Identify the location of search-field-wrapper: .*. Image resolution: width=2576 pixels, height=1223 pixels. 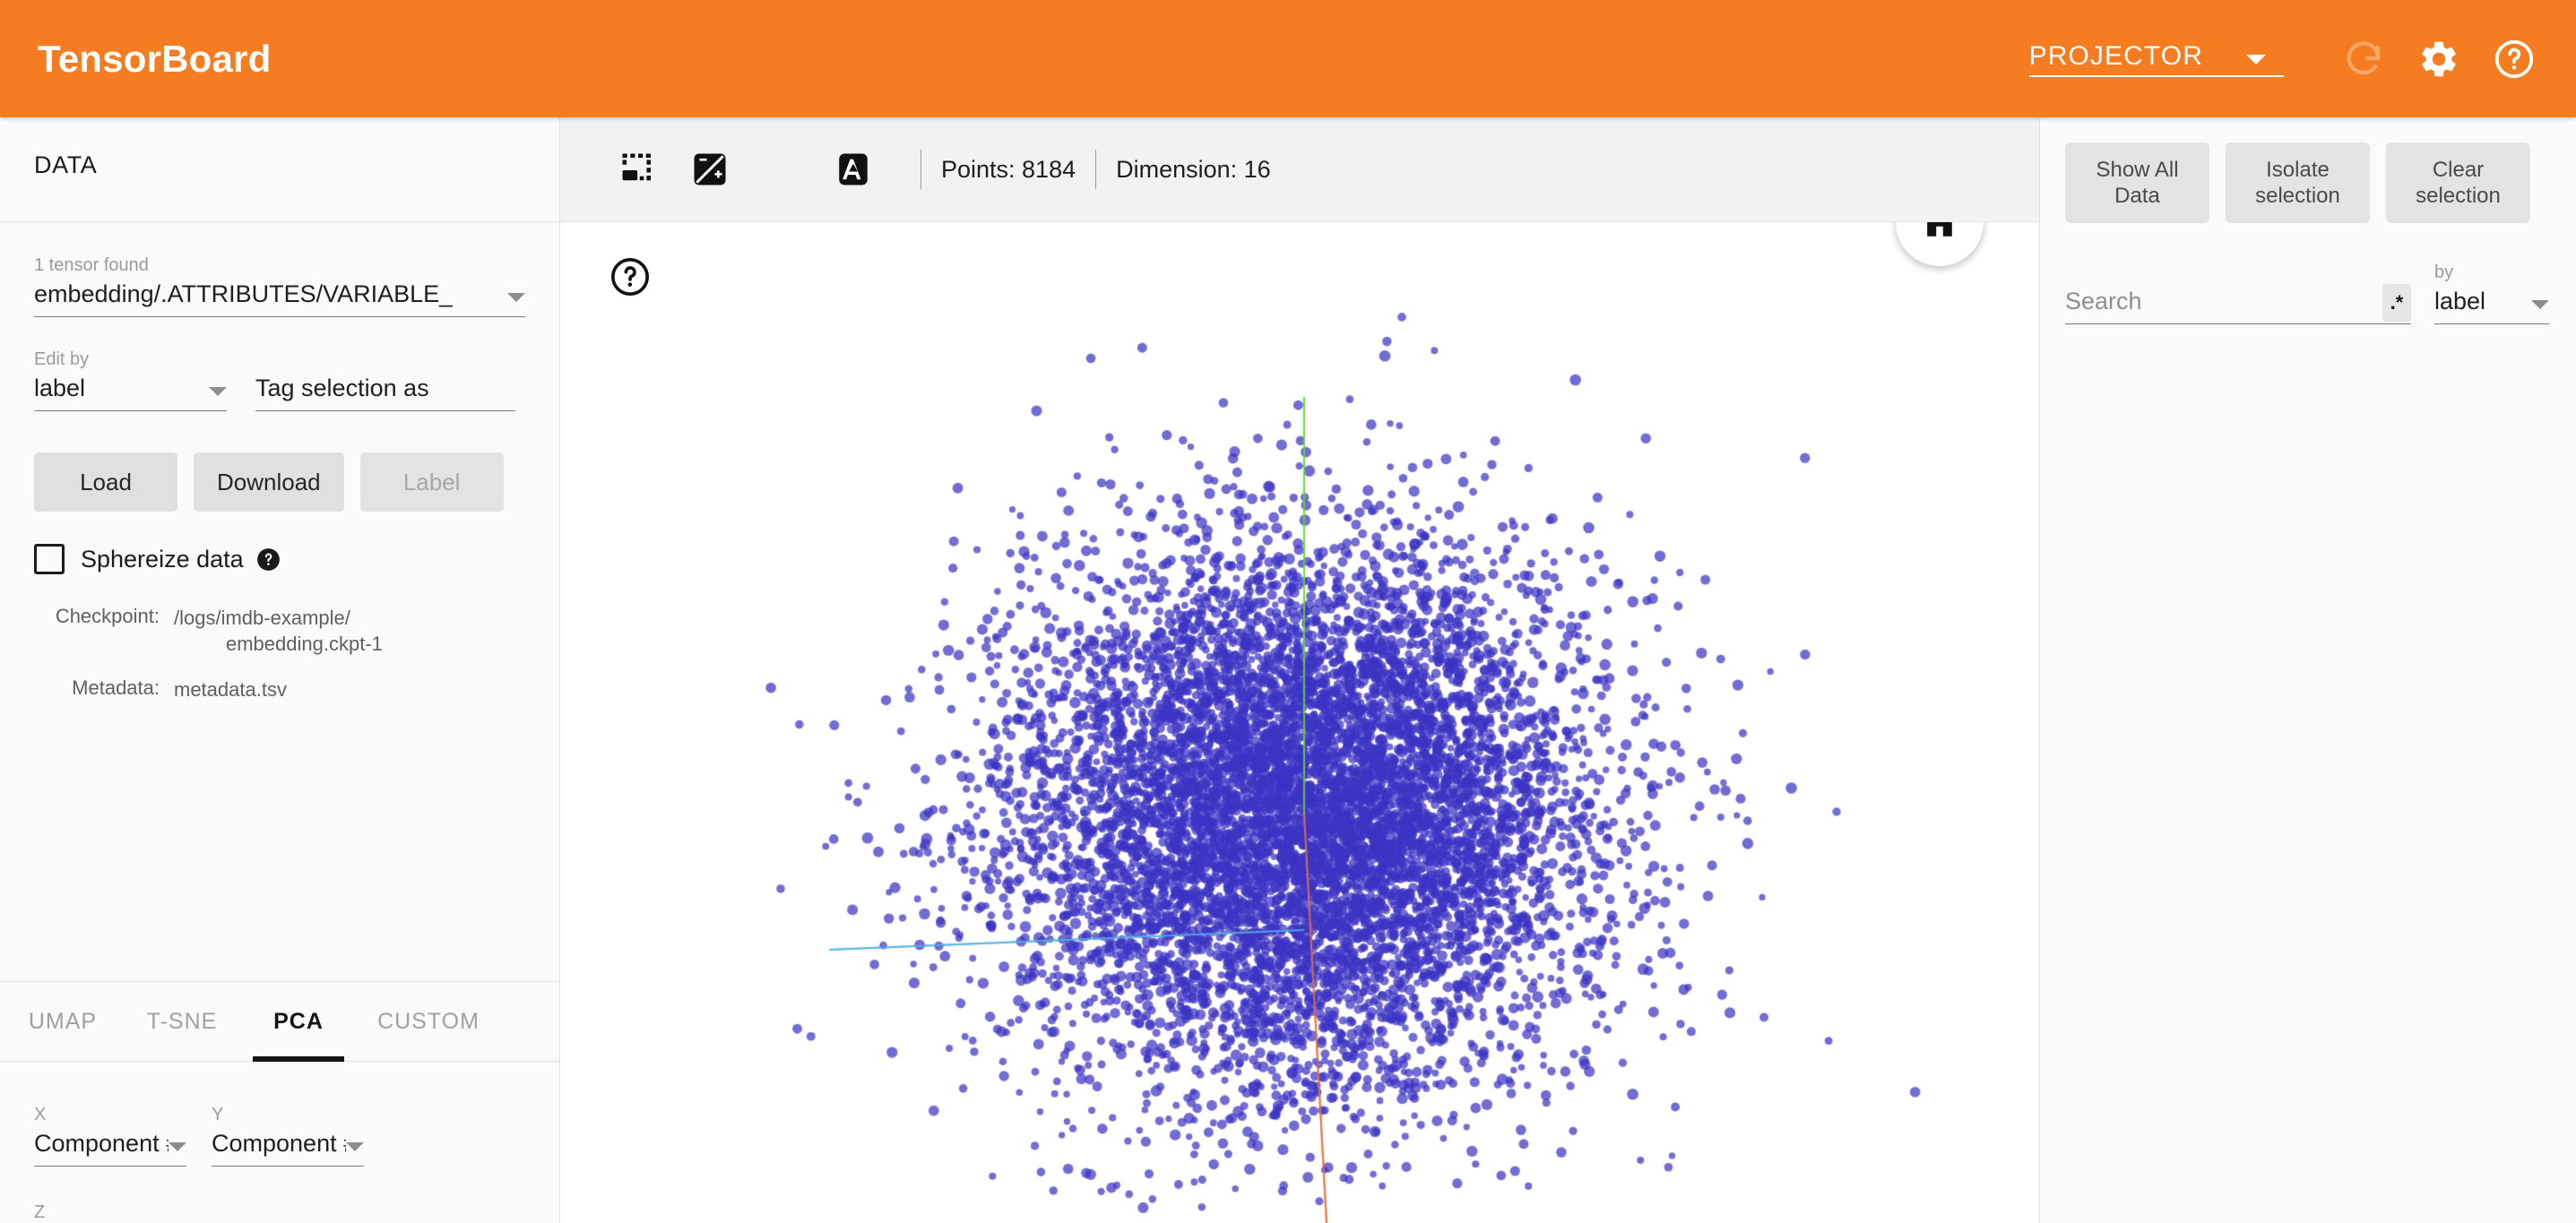
(2238, 304).